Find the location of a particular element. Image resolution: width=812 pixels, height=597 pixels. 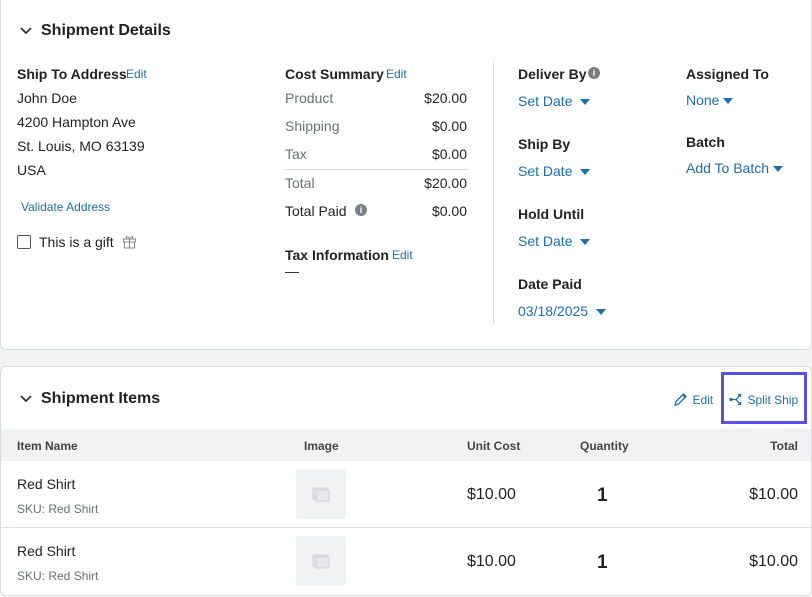

date-paid-dropdown: 03/18/2025 is located at coordinates (562, 311).